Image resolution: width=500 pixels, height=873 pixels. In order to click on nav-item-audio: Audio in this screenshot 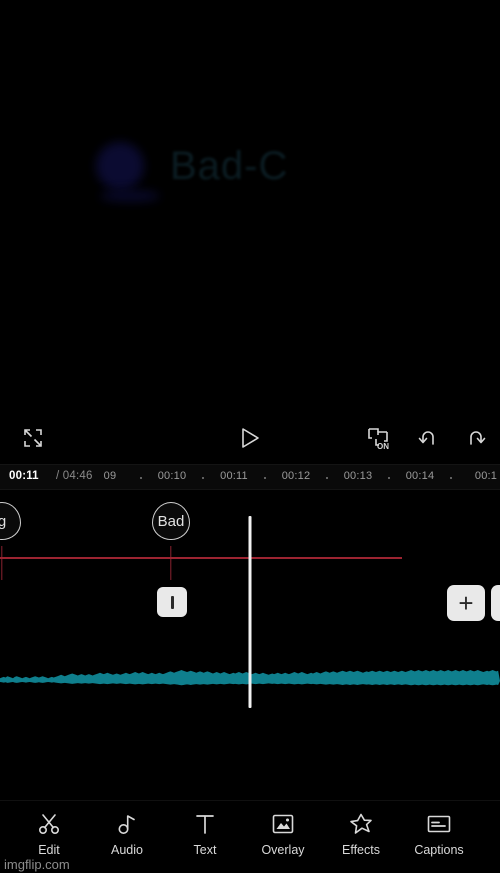, I will do `click(127, 834)`.